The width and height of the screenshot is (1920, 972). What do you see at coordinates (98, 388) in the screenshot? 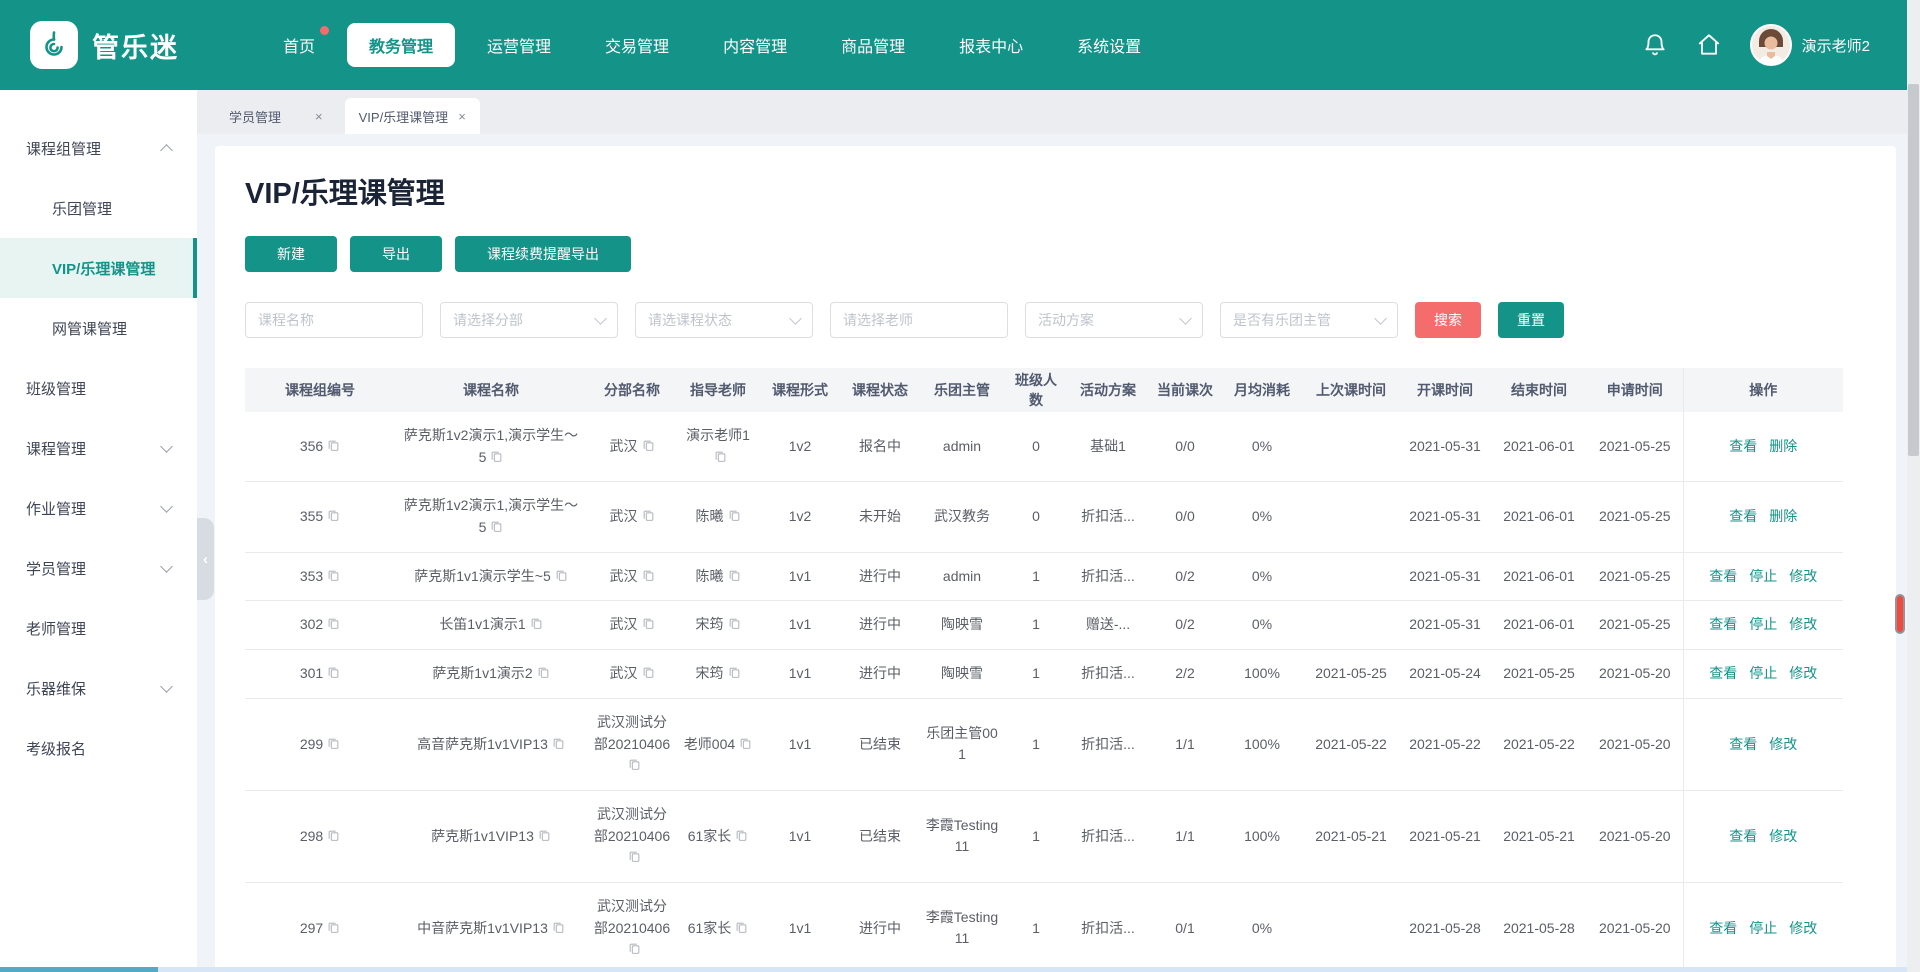
I see `sidebar-item-1: 班级管理` at bounding box center [98, 388].